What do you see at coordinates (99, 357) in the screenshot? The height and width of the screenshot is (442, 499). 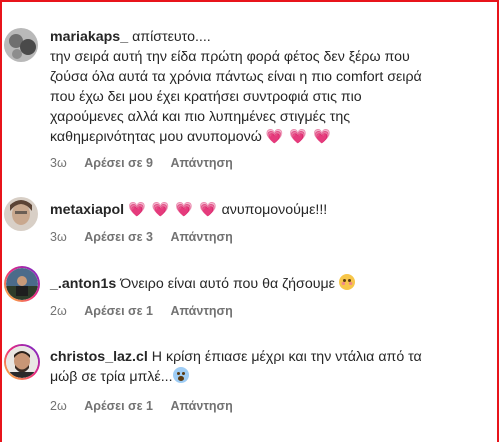 I see `comment-username: christos_laz.cl` at bounding box center [99, 357].